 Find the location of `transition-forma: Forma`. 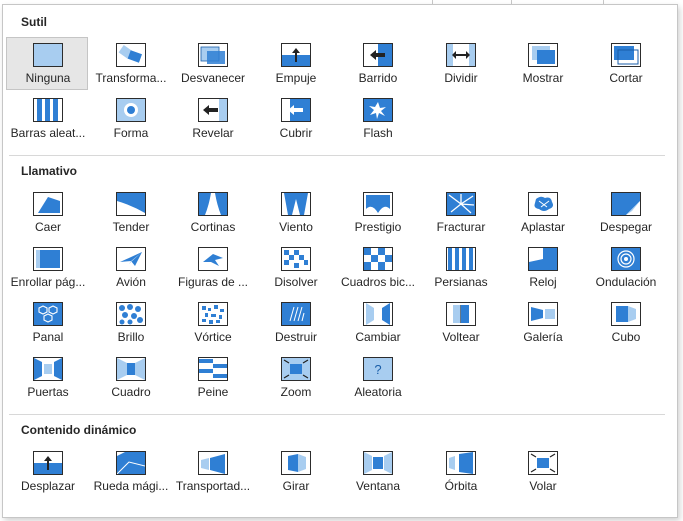

transition-forma: Forma is located at coordinates (130, 118).